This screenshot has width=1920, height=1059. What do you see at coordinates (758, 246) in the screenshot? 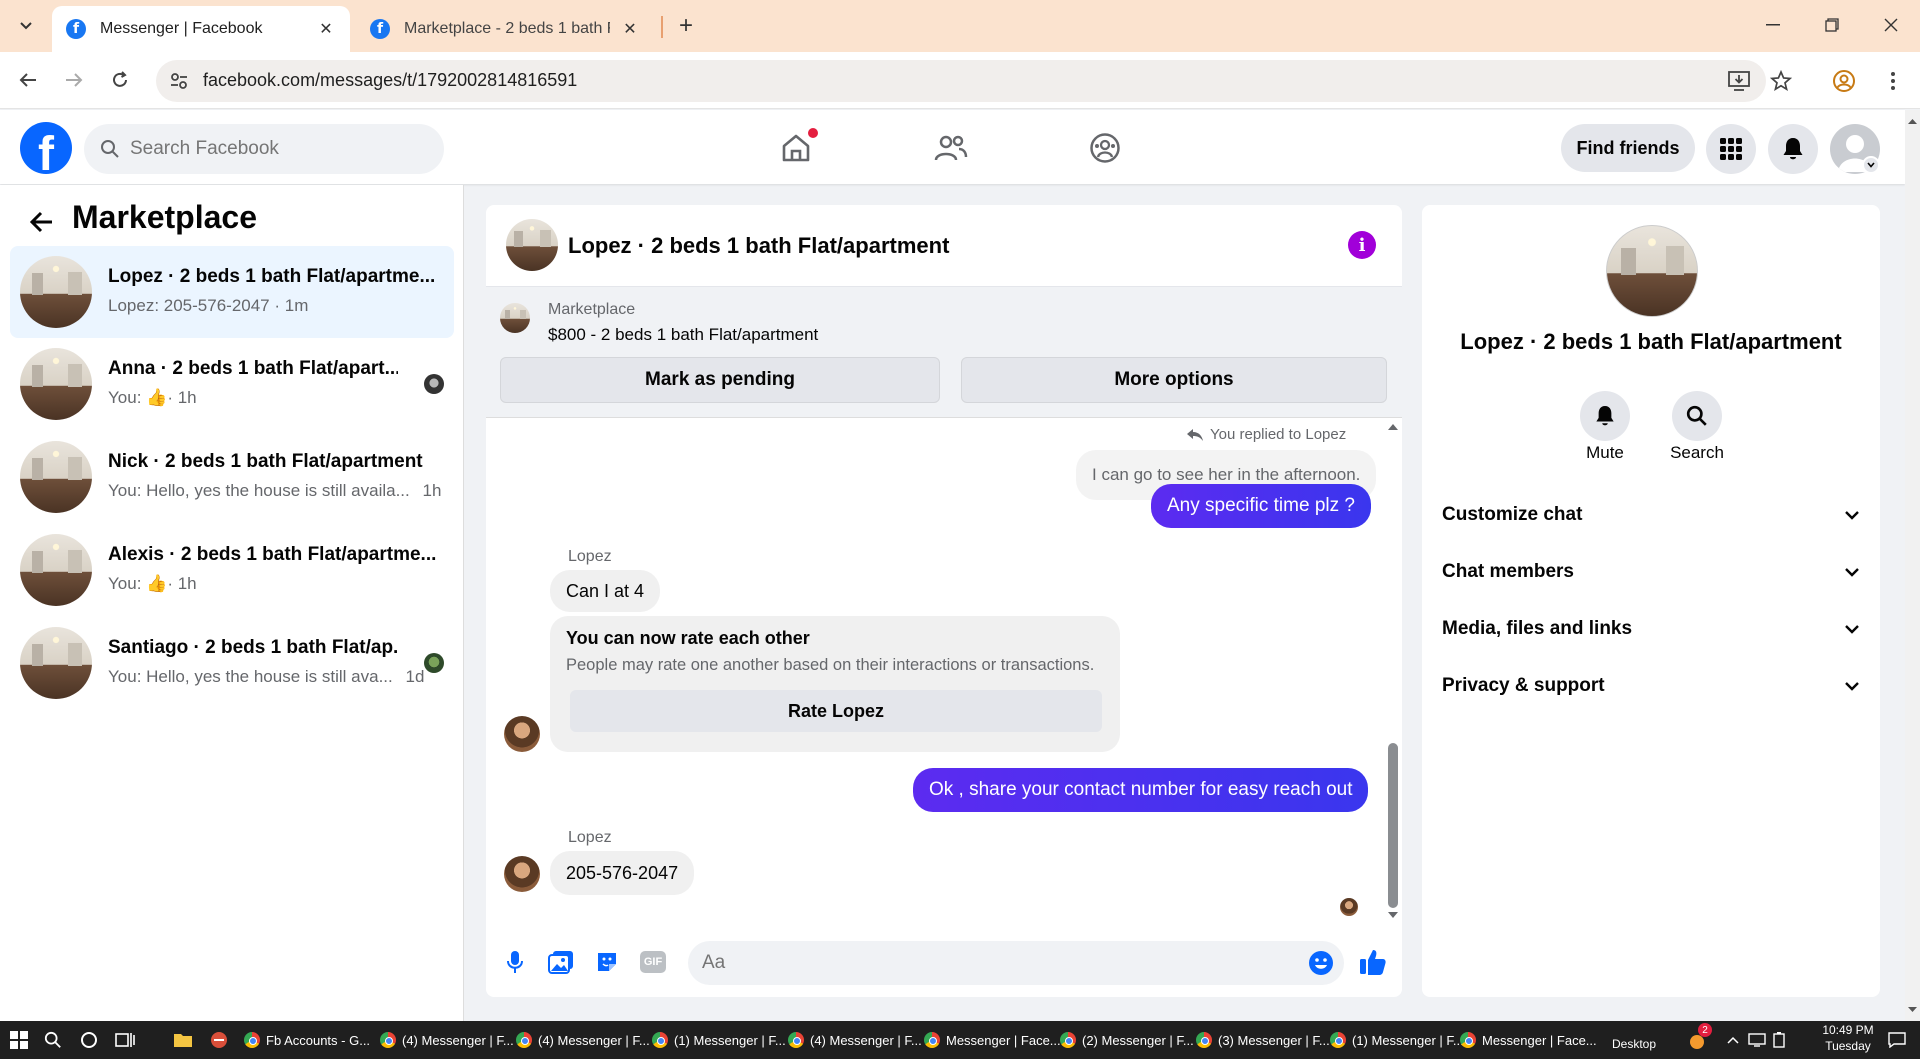
I see `chat-title: Lopez · 2 beds 1 bath Flat/apartment` at bounding box center [758, 246].